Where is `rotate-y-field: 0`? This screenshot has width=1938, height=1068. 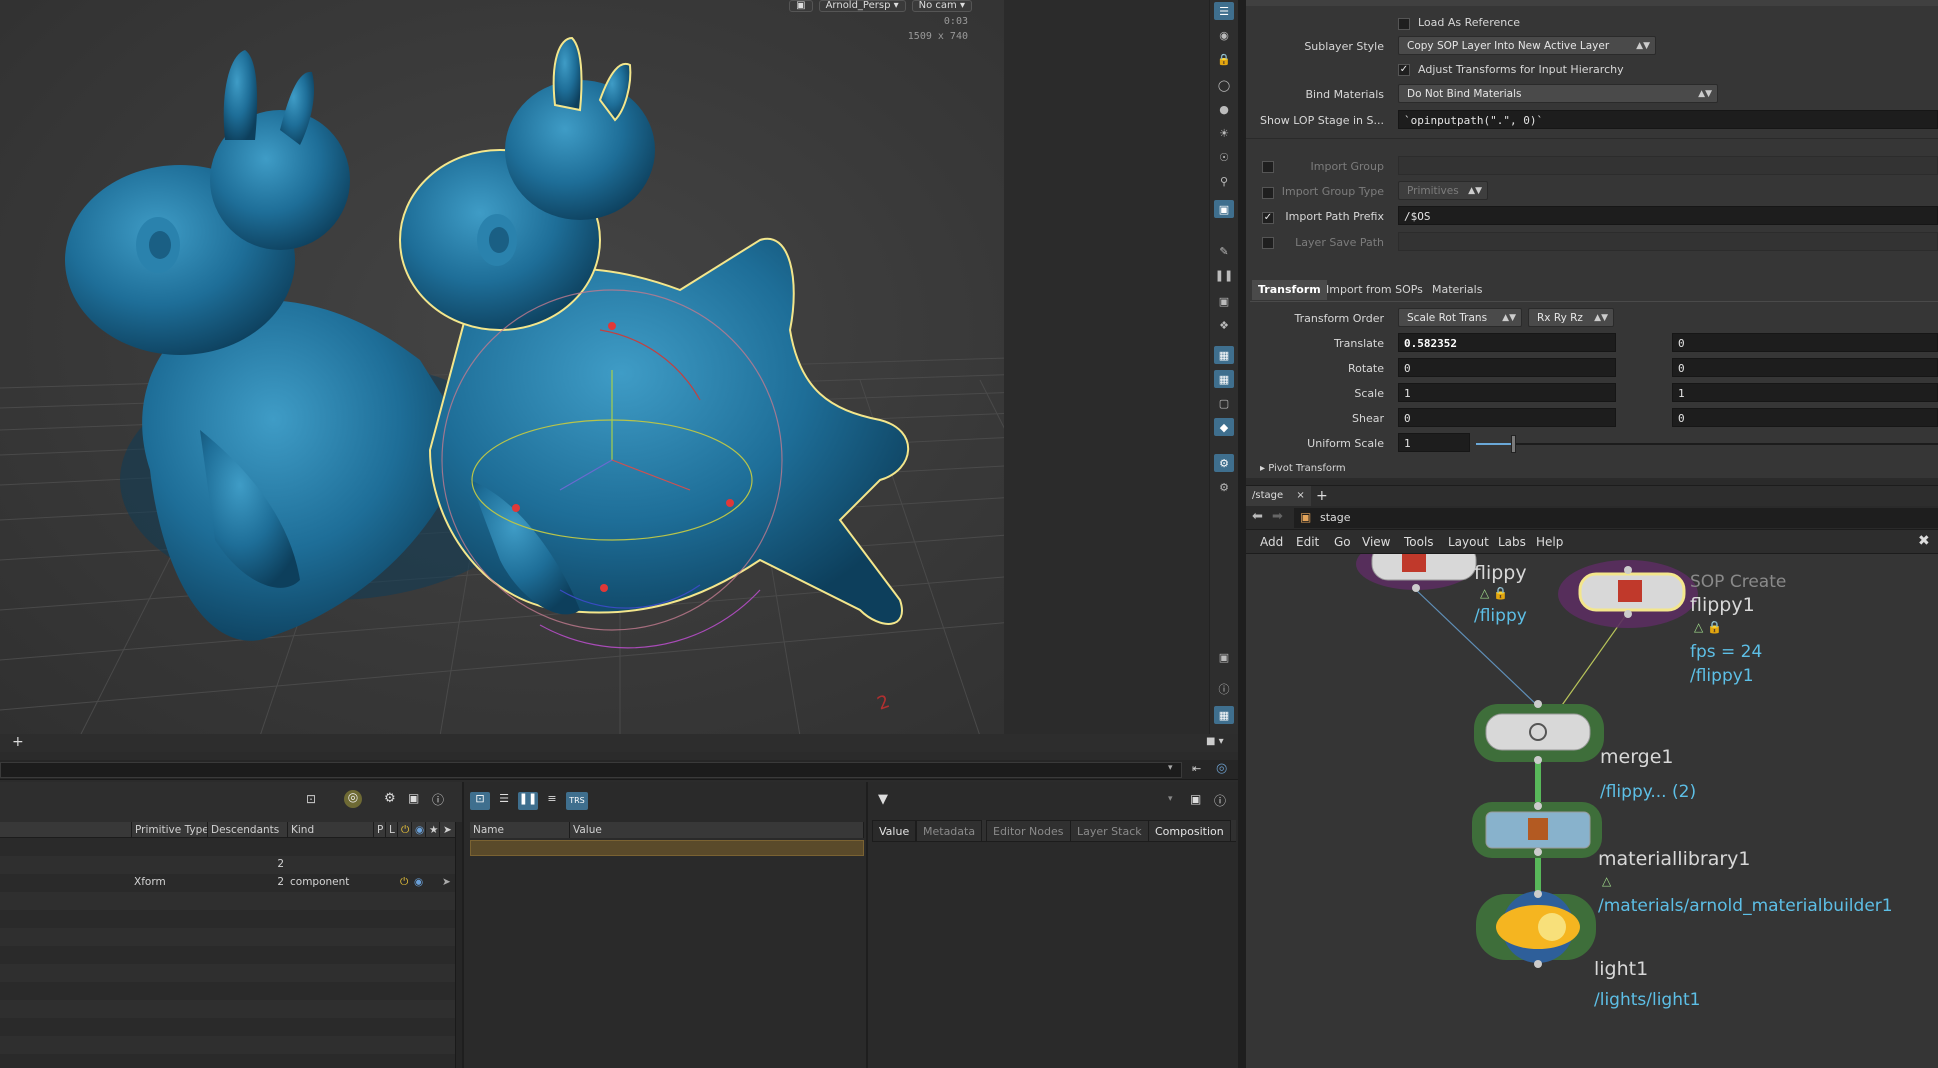
rotate-y-field: 0 is located at coordinates (1805, 367).